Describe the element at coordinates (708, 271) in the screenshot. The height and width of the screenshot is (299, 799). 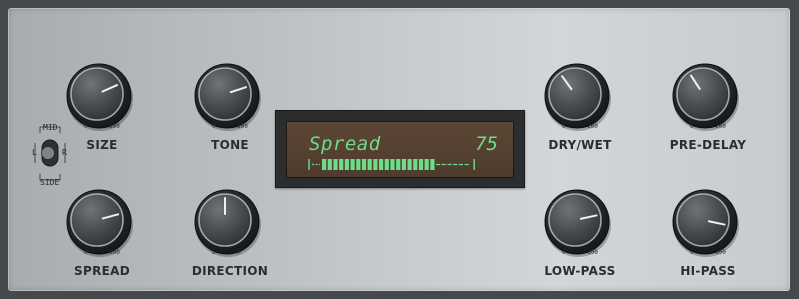
I see `hi-pass-label: HI-PASS` at that location.